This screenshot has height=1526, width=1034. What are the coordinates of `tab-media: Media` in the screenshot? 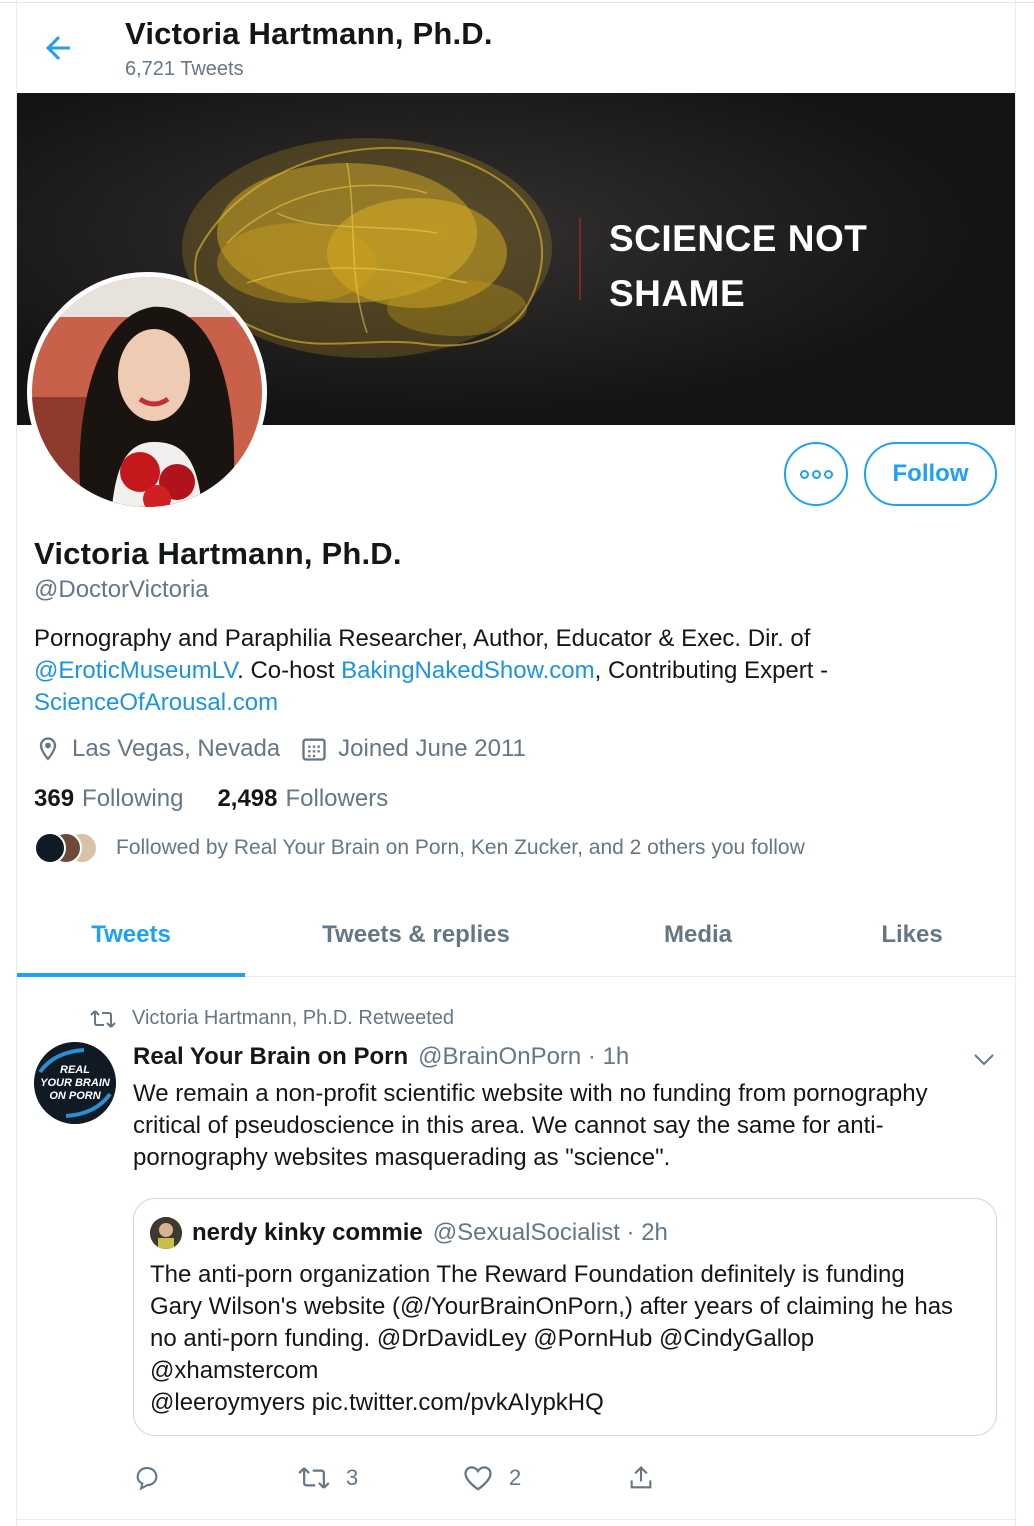 It's located at (698, 935).